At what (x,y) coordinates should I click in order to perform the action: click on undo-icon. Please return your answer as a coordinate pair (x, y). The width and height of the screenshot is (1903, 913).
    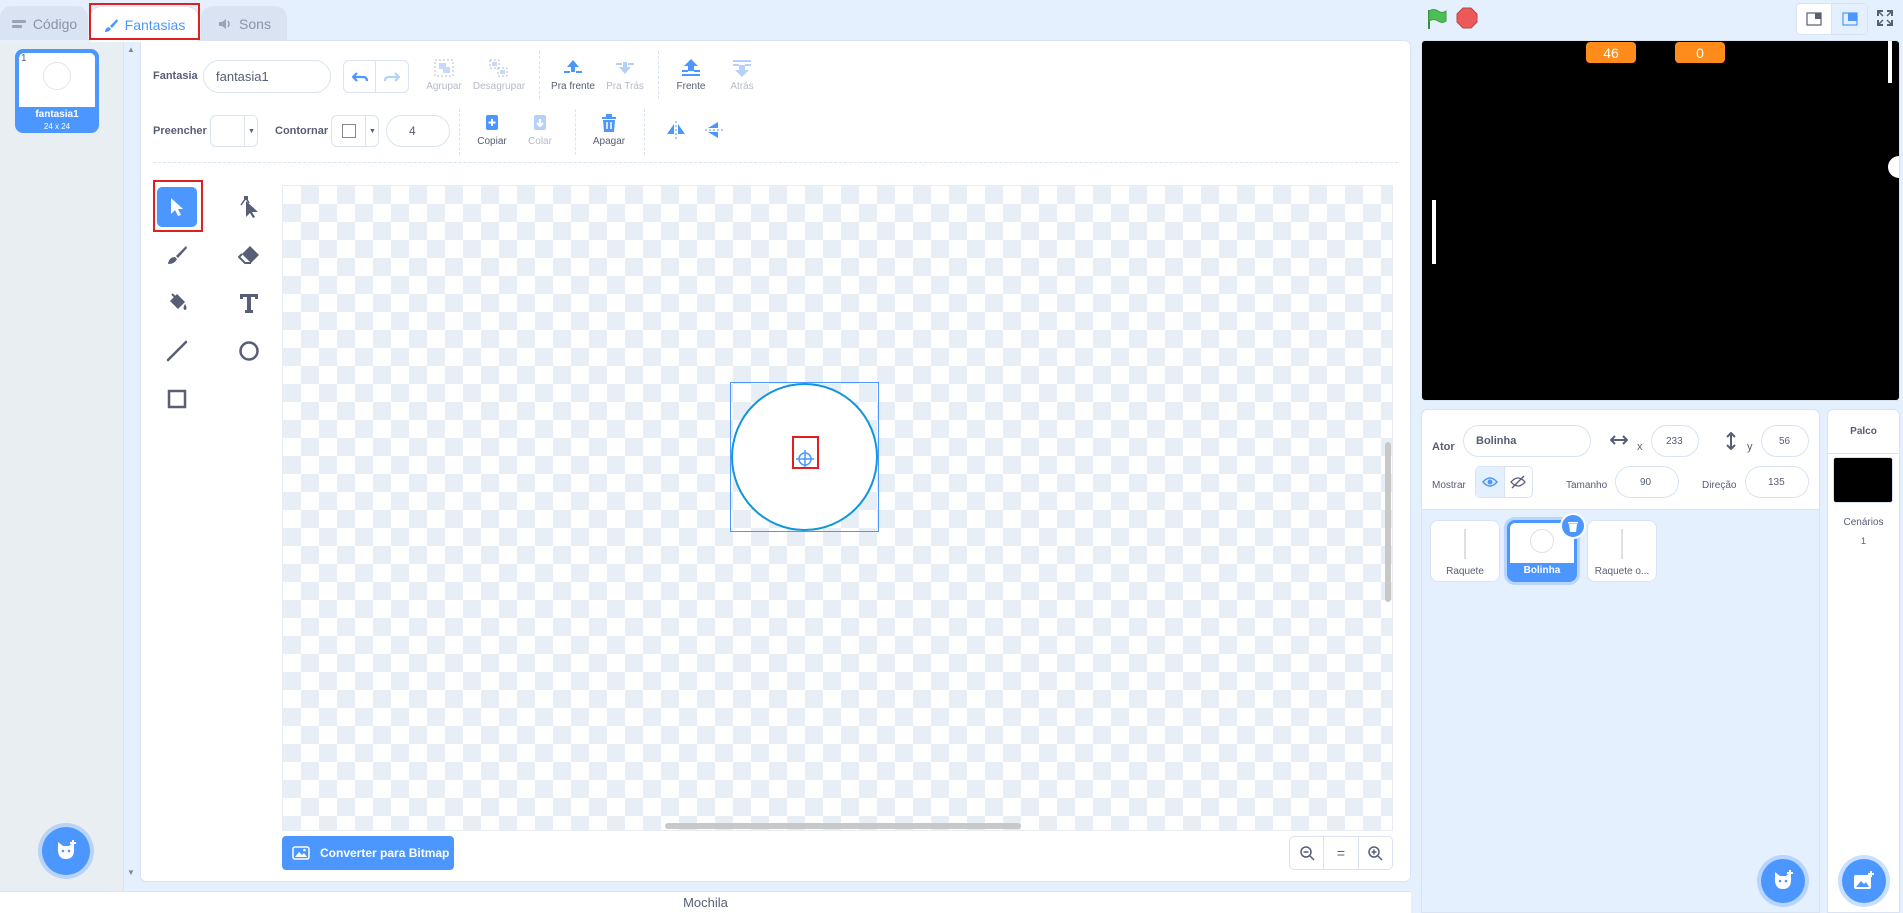
    Looking at the image, I should click on (359, 77).